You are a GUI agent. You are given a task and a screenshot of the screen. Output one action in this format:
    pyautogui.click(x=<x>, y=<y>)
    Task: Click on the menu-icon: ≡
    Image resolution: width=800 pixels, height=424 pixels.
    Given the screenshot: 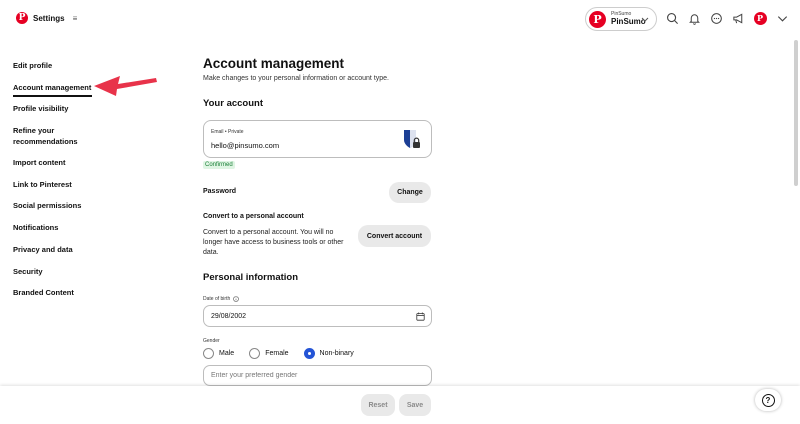 What is the action you would take?
    pyautogui.click(x=75, y=18)
    